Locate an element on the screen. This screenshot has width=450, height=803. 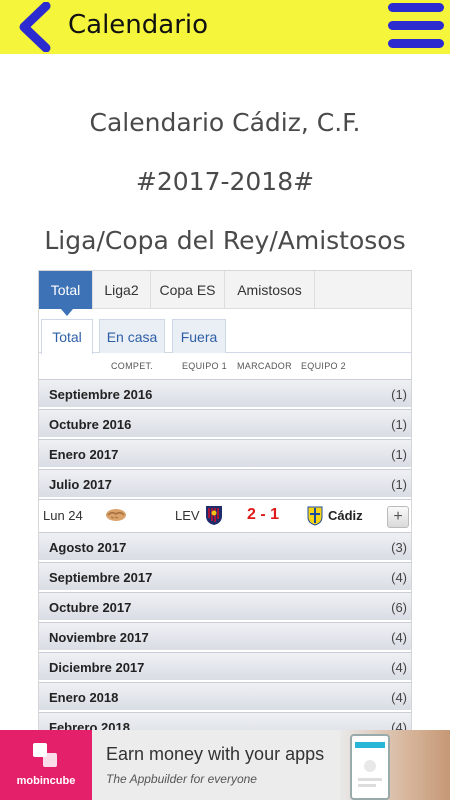
month-row: Enero 2018 (4) is located at coordinates (225, 696).